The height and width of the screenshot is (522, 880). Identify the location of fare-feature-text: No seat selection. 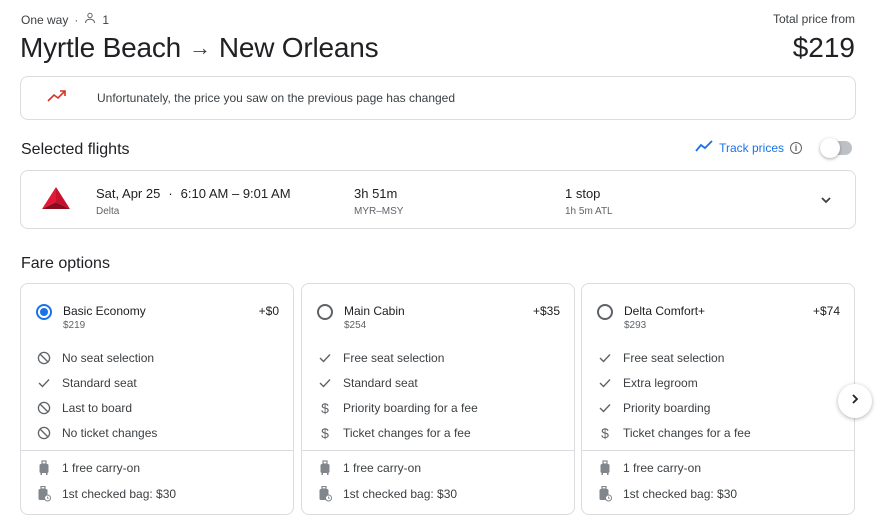
(108, 358).